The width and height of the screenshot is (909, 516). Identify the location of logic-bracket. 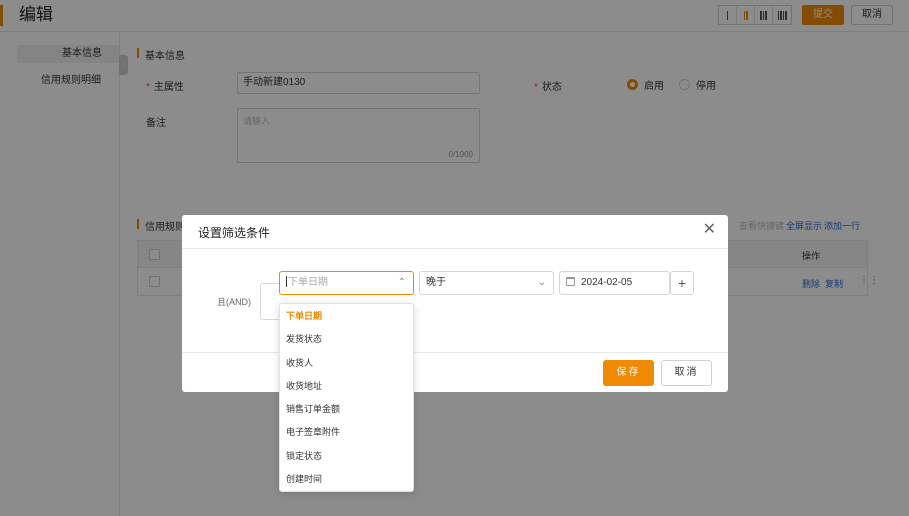
(270, 301).